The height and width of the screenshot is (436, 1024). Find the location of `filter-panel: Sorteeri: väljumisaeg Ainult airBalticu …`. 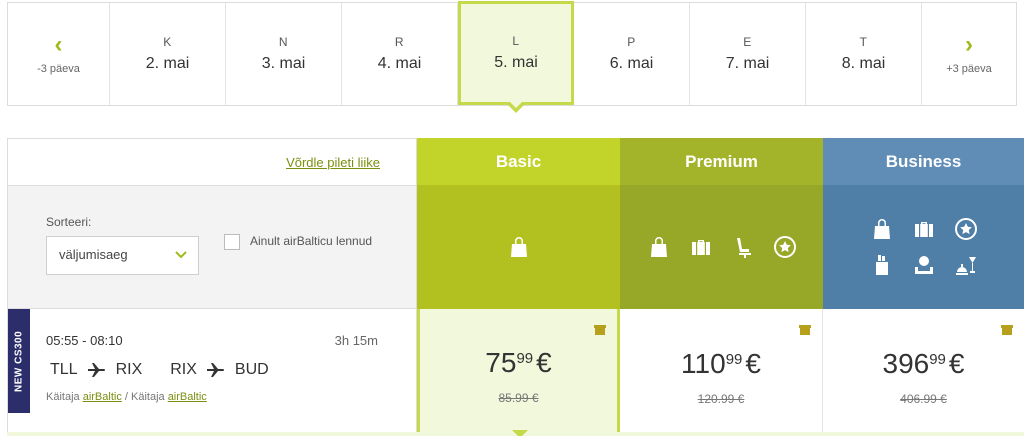

filter-panel: Sorteeri: väljumisaeg Ainult airBalticu … is located at coordinates (212, 247).